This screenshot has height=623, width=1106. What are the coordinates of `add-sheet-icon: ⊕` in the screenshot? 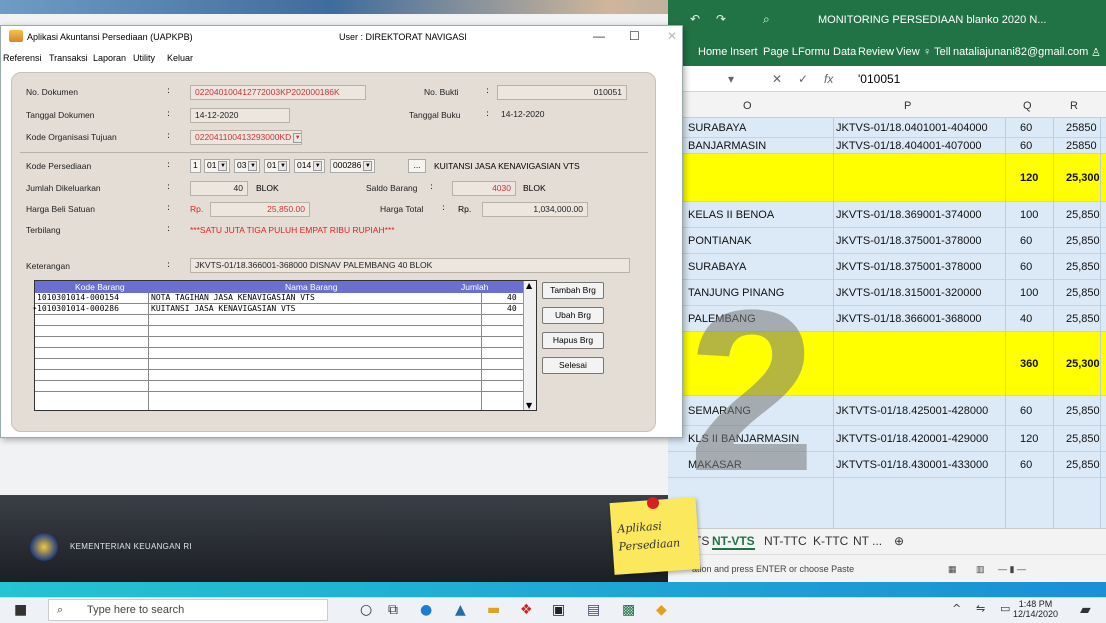 It's located at (899, 541).